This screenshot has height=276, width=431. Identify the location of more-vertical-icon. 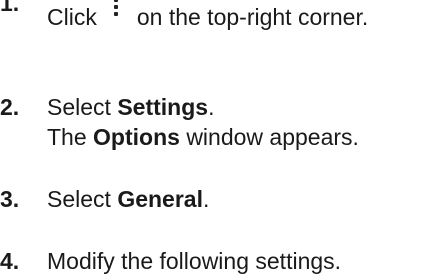
(116, 13).